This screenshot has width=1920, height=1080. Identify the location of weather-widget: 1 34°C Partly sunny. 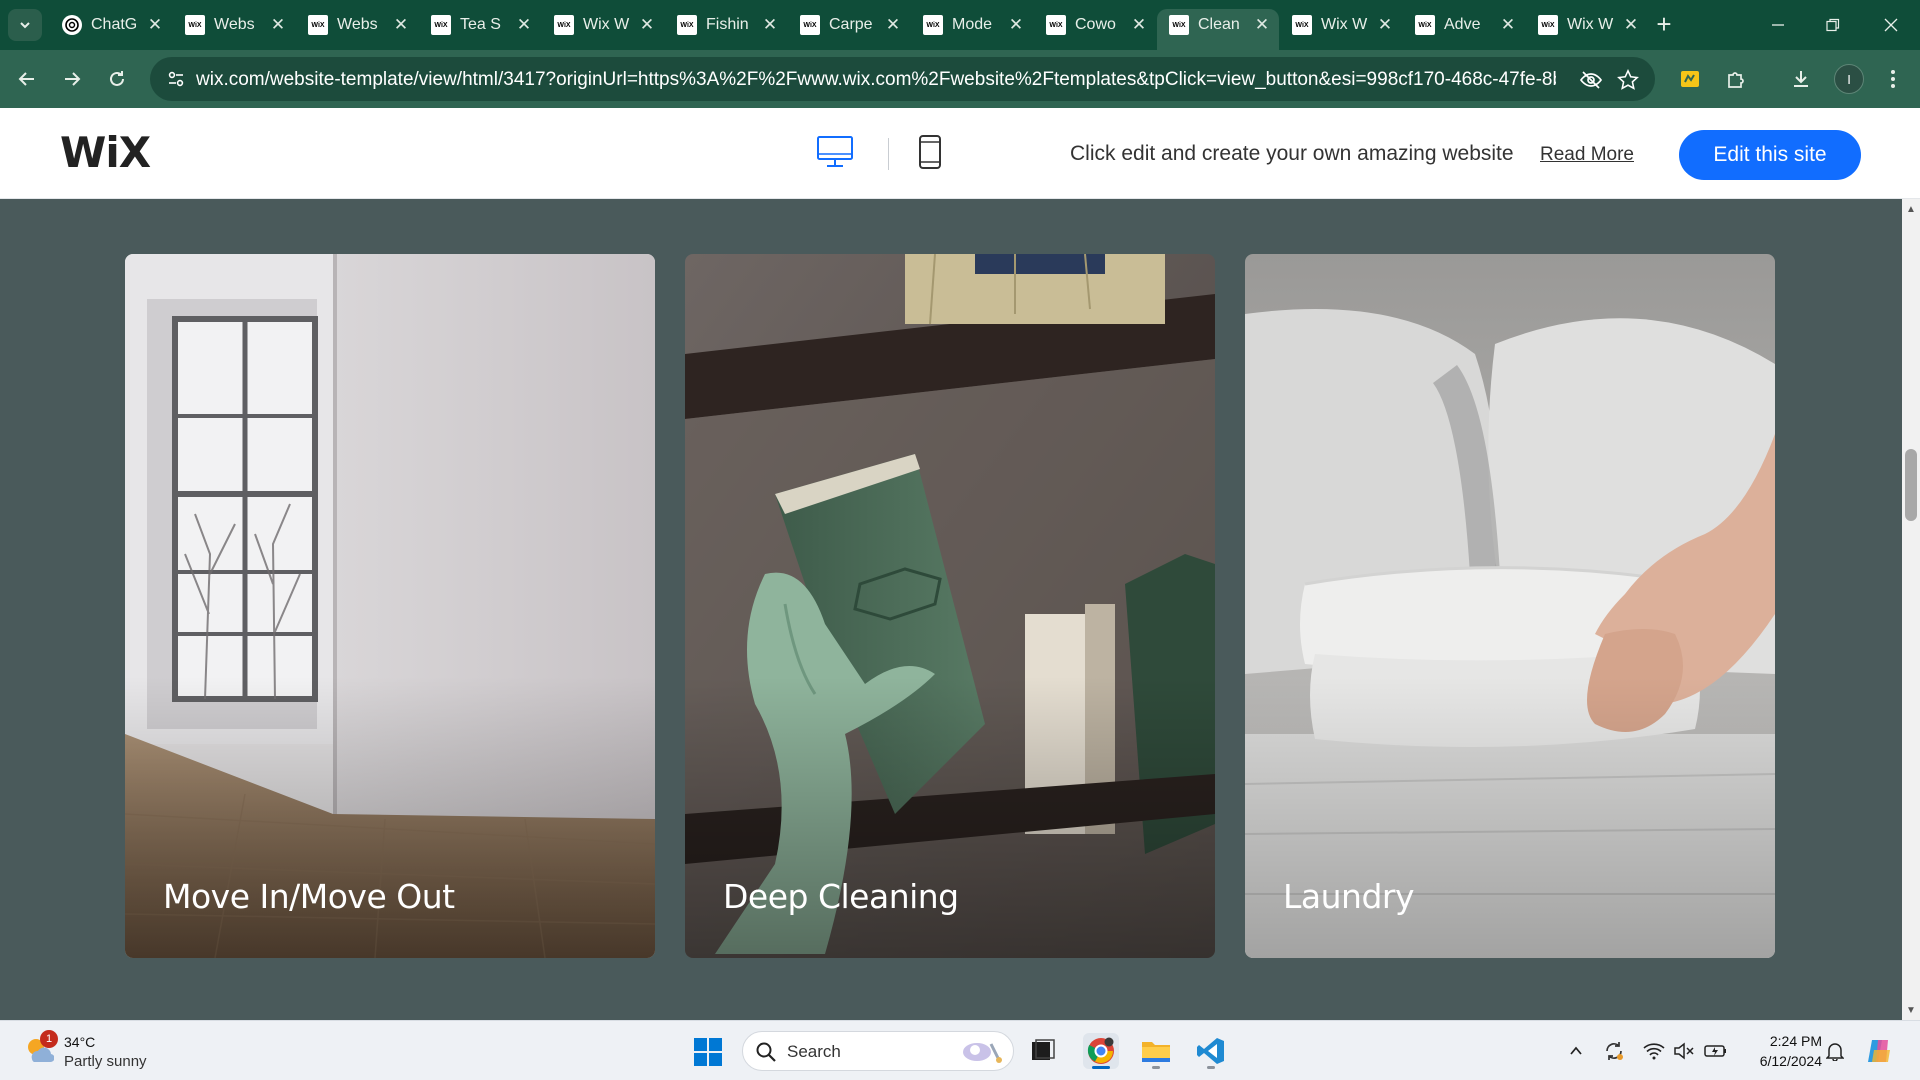
(102, 1051).